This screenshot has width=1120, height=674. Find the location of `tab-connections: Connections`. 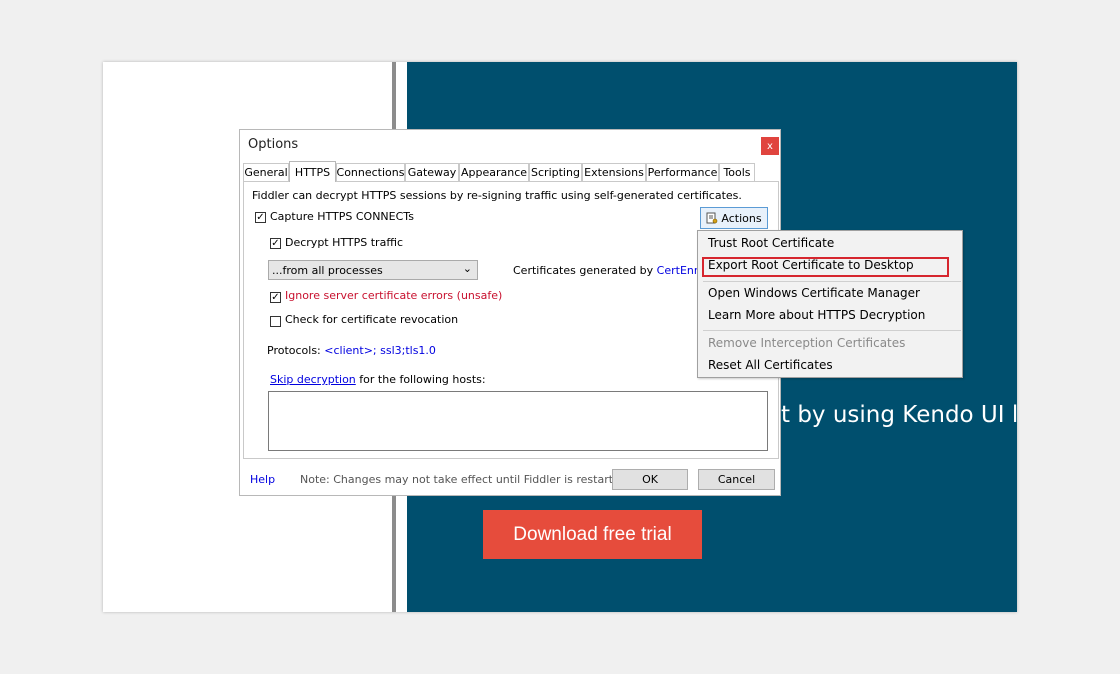

tab-connections: Connections is located at coordinates (370, 172).